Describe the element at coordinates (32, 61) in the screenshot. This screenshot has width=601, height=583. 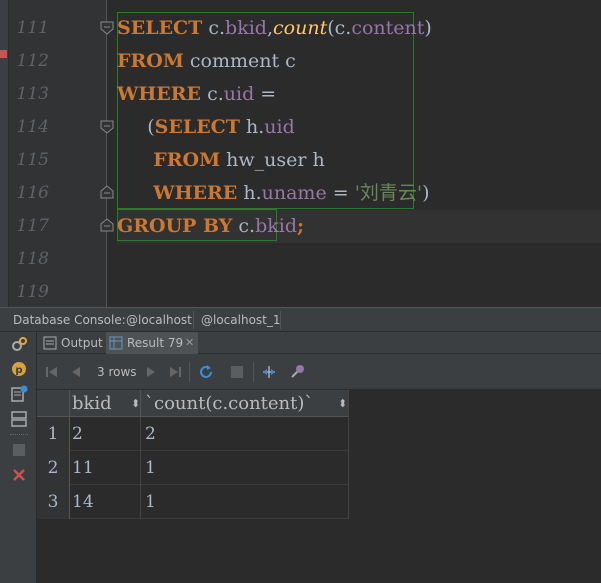
I see `line-number: 112` at that location.